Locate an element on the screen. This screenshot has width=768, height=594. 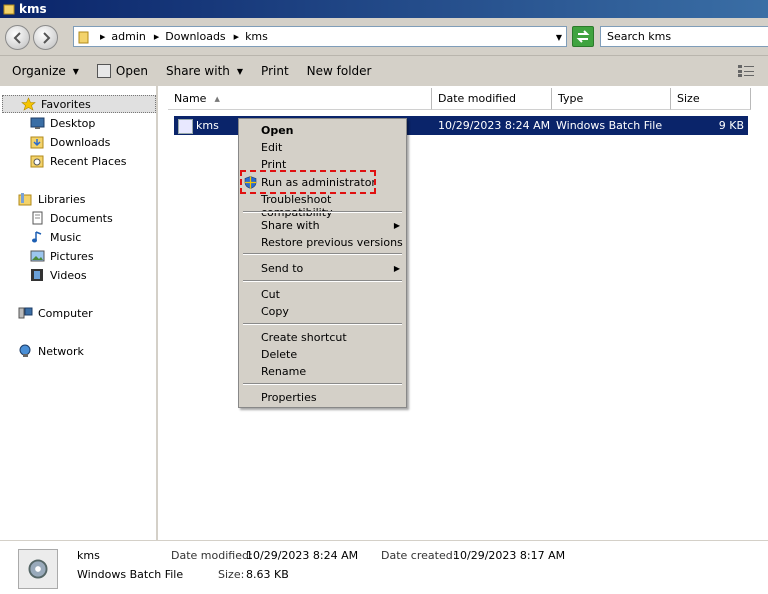
breadcrumb-admin: ▶ admin is located at coordinates (123, 36).